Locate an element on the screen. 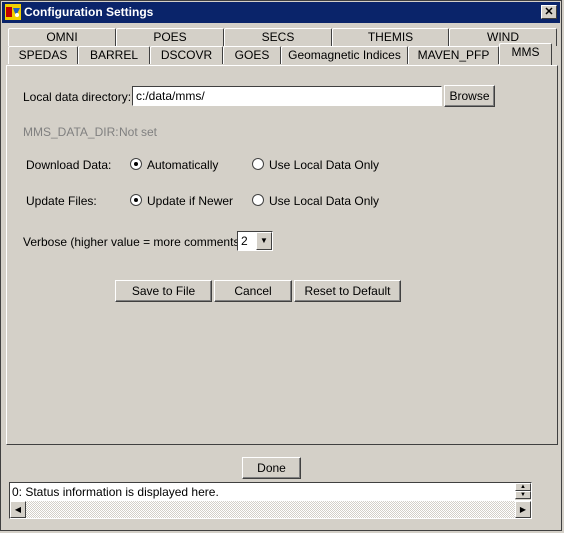 Image resolution: width=564 pixels, height=533 pixels. status-vscroll: ▲ ▼ is located at coordinates (523, 491).